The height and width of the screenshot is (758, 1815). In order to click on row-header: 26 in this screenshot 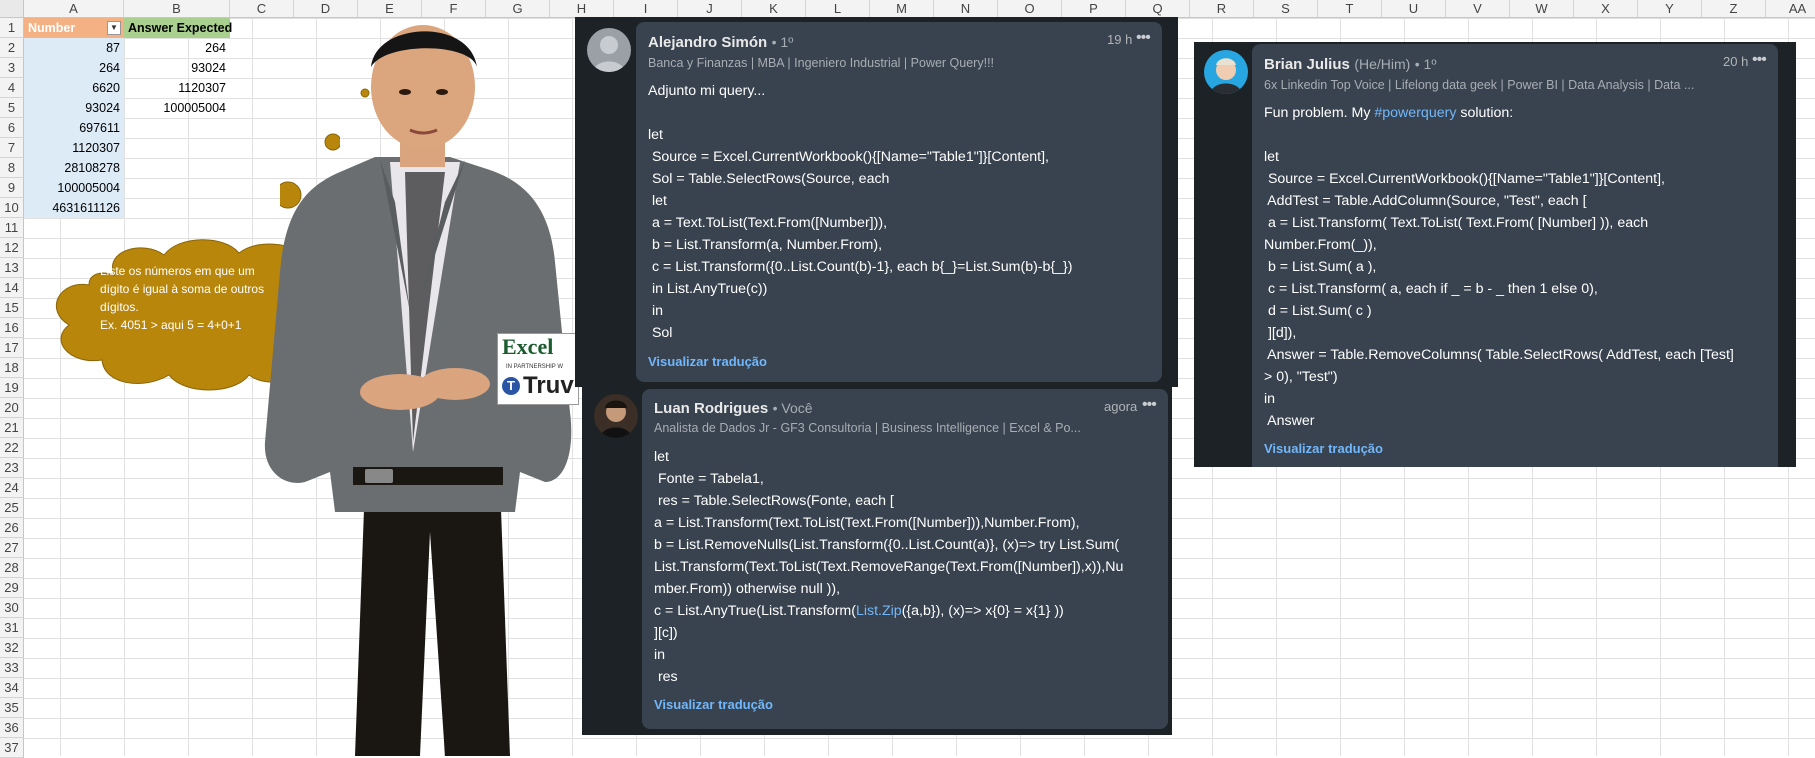, I will do `click(12, 528)`.